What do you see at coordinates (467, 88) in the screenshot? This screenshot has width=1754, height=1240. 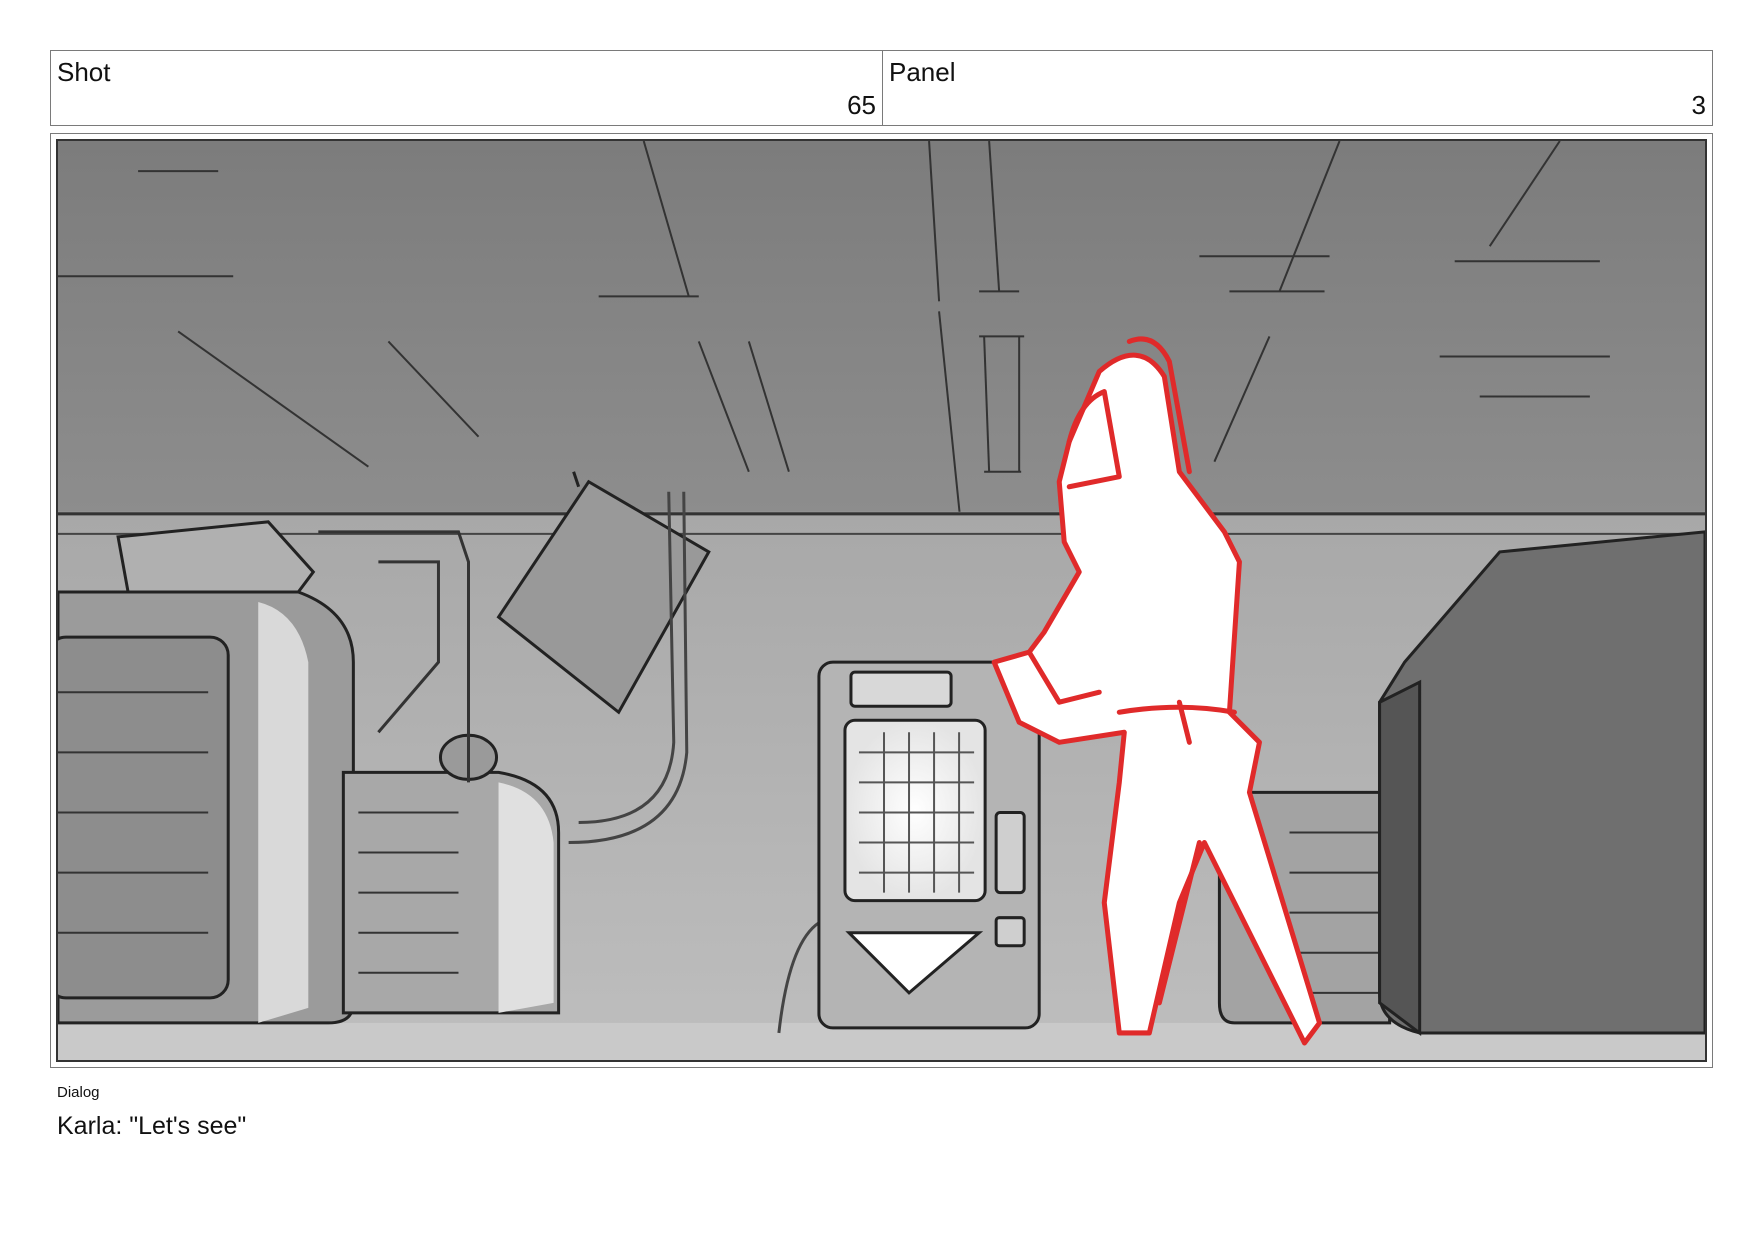 I see `shot-cell: Shot 65` at bounding box center [467, 88].